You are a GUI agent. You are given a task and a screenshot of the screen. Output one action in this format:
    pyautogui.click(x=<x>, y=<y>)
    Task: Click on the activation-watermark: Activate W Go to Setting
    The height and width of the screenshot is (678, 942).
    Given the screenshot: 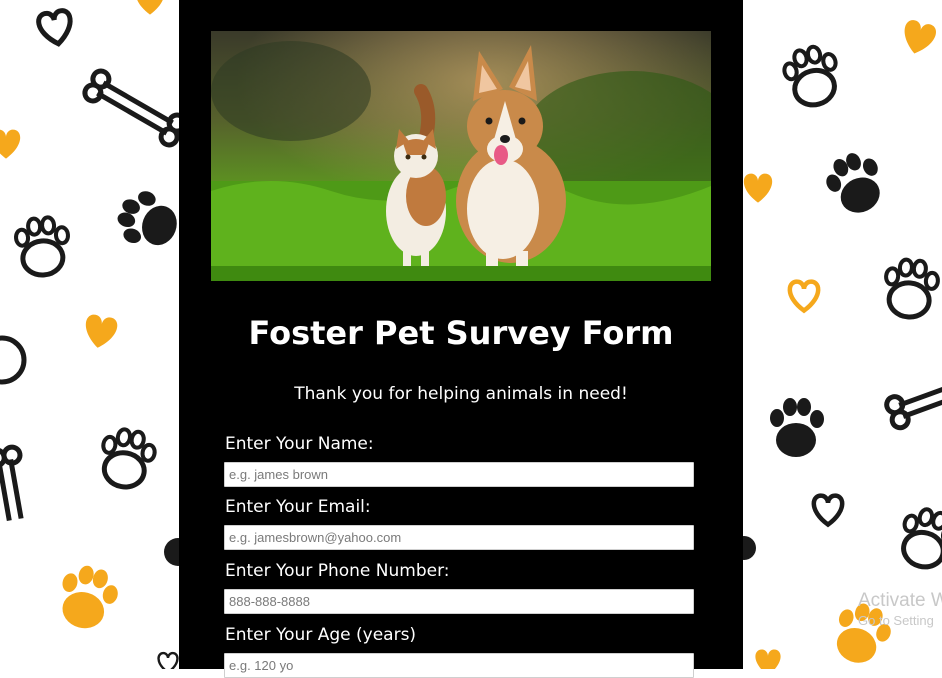 What is the action you would take?
    pyautogui.click(x=900, y=610)
    